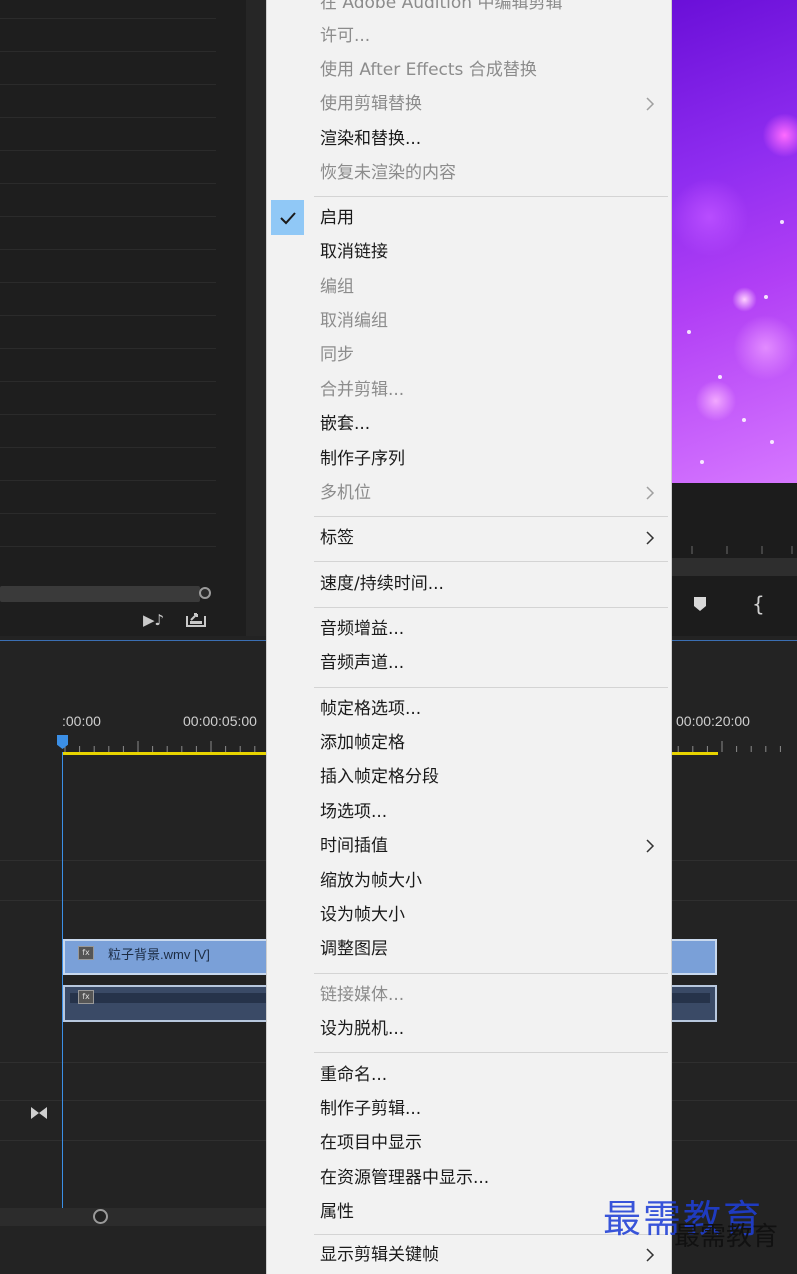 Image resolution: width=797 pixels, height=1274 pixels. I want to click on source-scrollbar, so click(100, 594).